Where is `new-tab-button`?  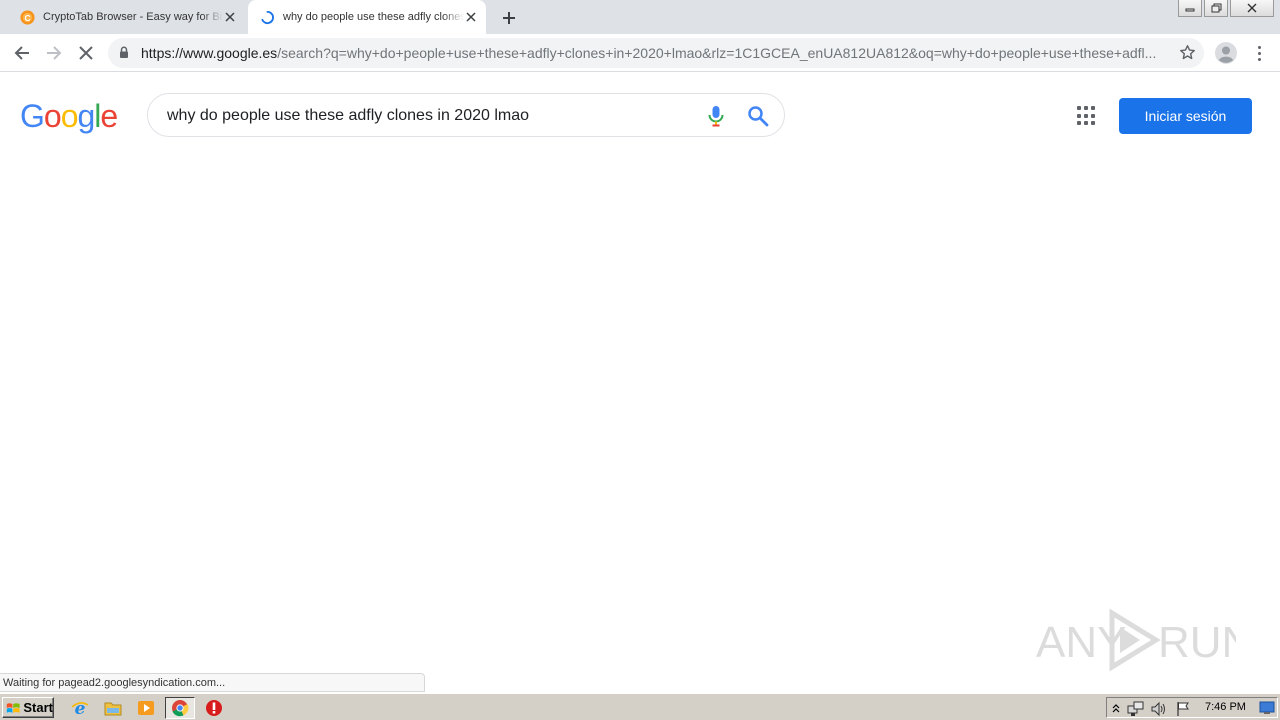
new-tab-button is located at coordinates (509, 18).